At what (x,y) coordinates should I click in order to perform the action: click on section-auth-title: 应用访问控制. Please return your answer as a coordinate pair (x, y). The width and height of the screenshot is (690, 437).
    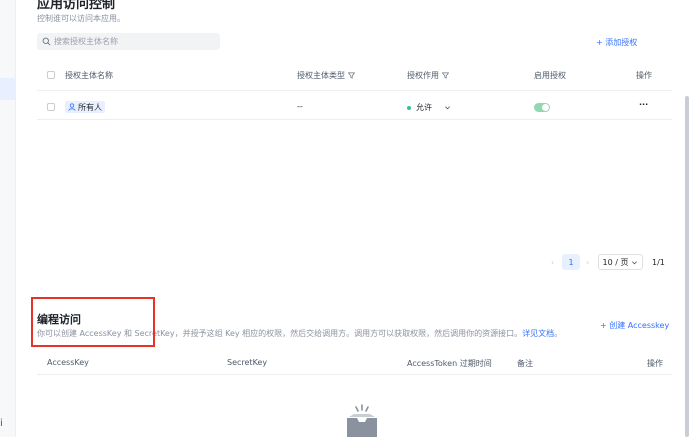
    Looking at the image, I should click on (76, 6).